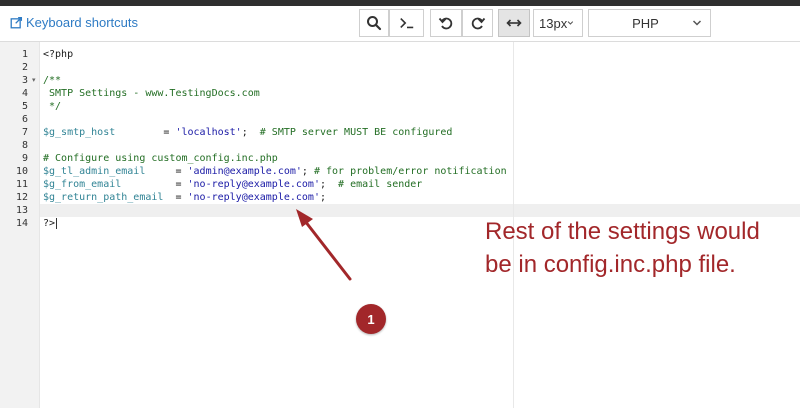  Describe the element at coordinates (24, 158) in the screenshot. I see `line-number: 9` at that location.